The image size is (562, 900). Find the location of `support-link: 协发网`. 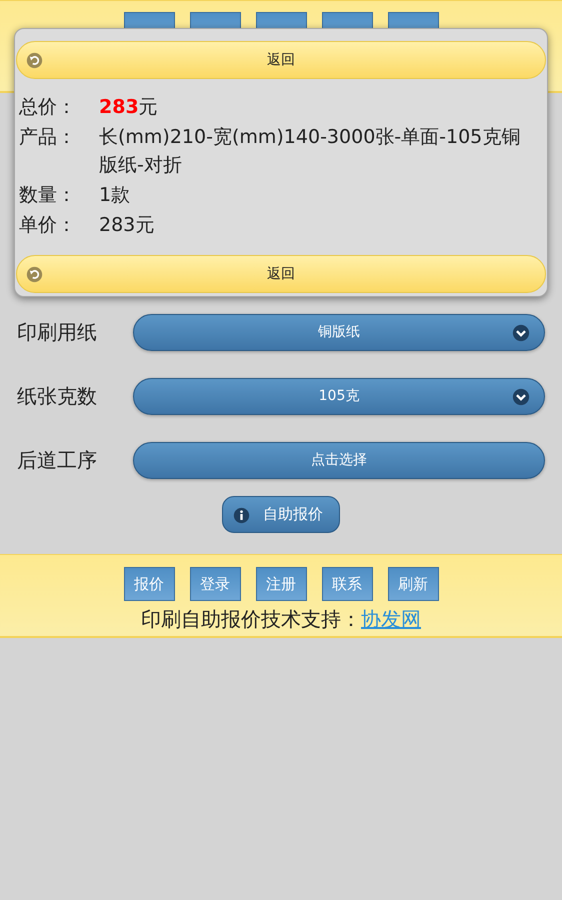

support-link: 协发网 is located at coordinates (391, 619).